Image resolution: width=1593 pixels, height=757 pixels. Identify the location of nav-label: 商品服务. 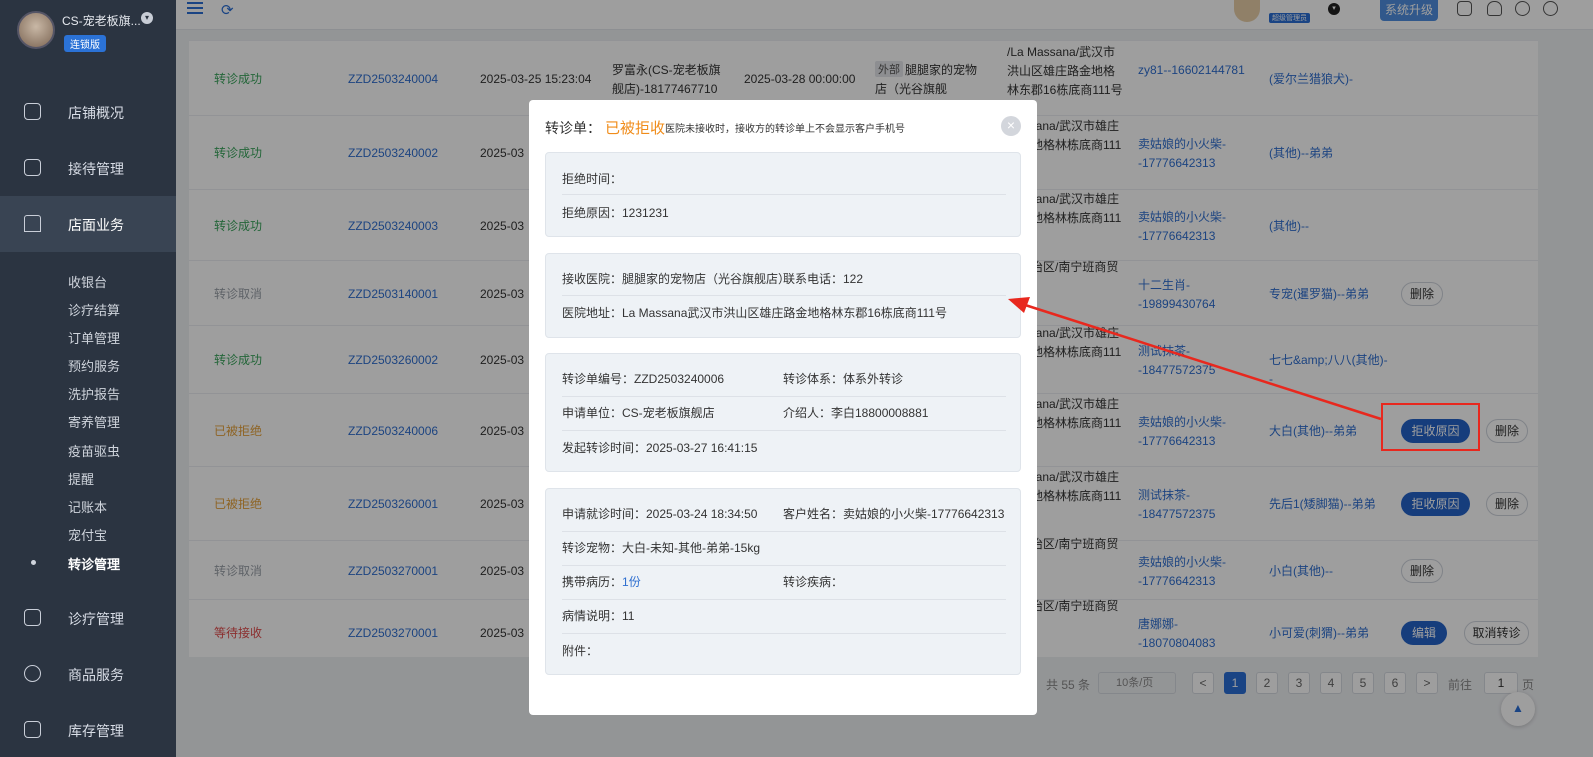
(96, 675).